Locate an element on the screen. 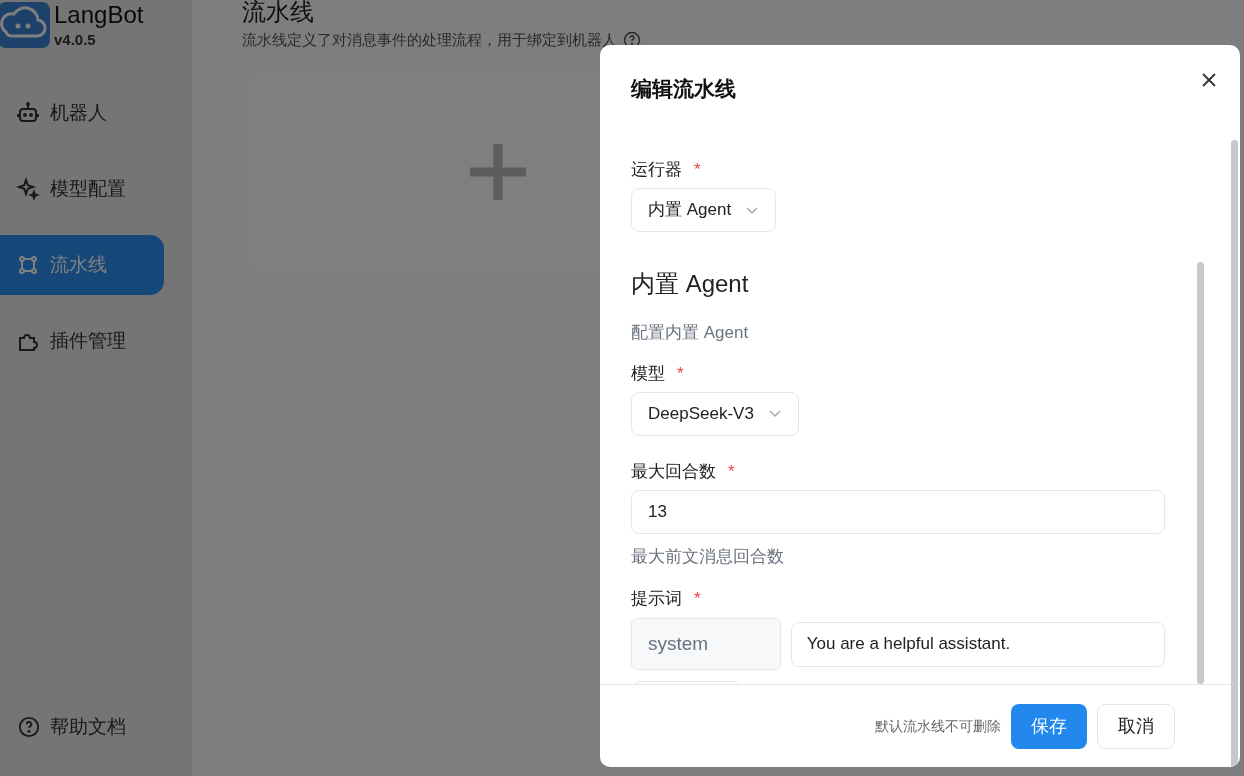  app-name: LangBot is located at coordinates (99, 15).